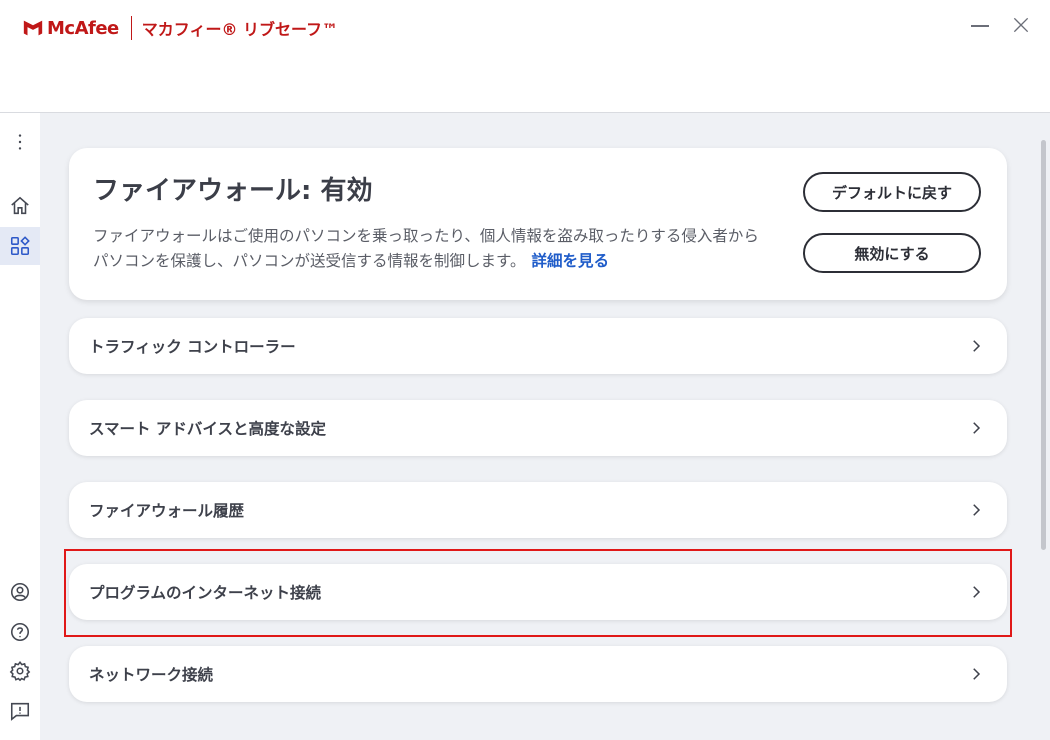 Image resolution: width=1050 pixels, height=740 pixels. Describe the element at coordinates (20, 426) in the screenshot. I see `sidebar` at that location.